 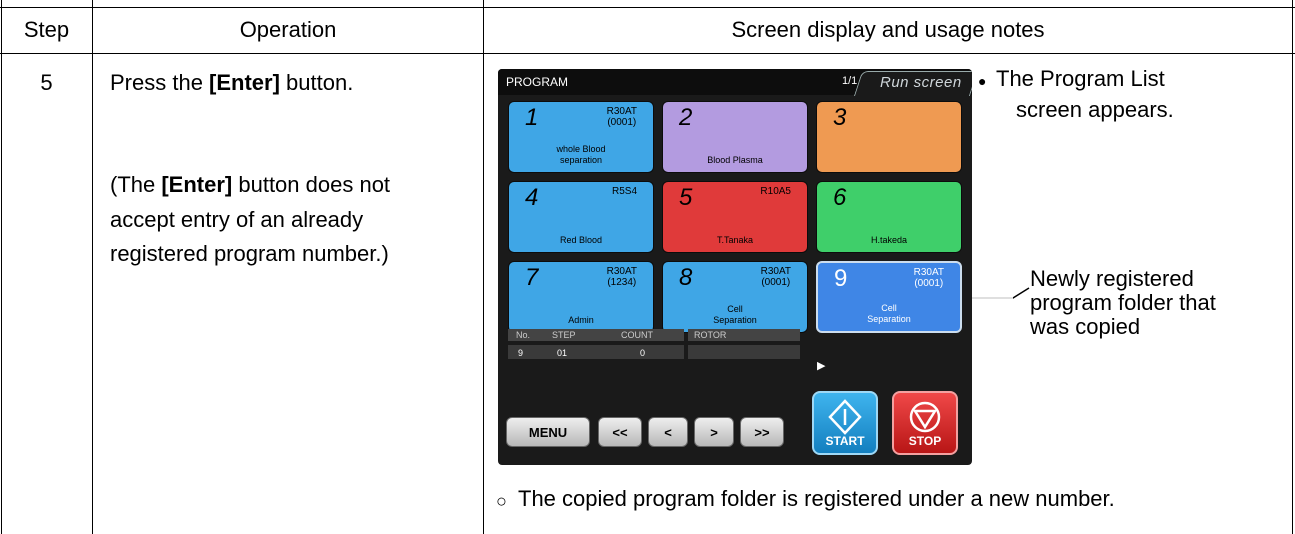 I want to click on no-value: 9, so click(x=521, y=353).